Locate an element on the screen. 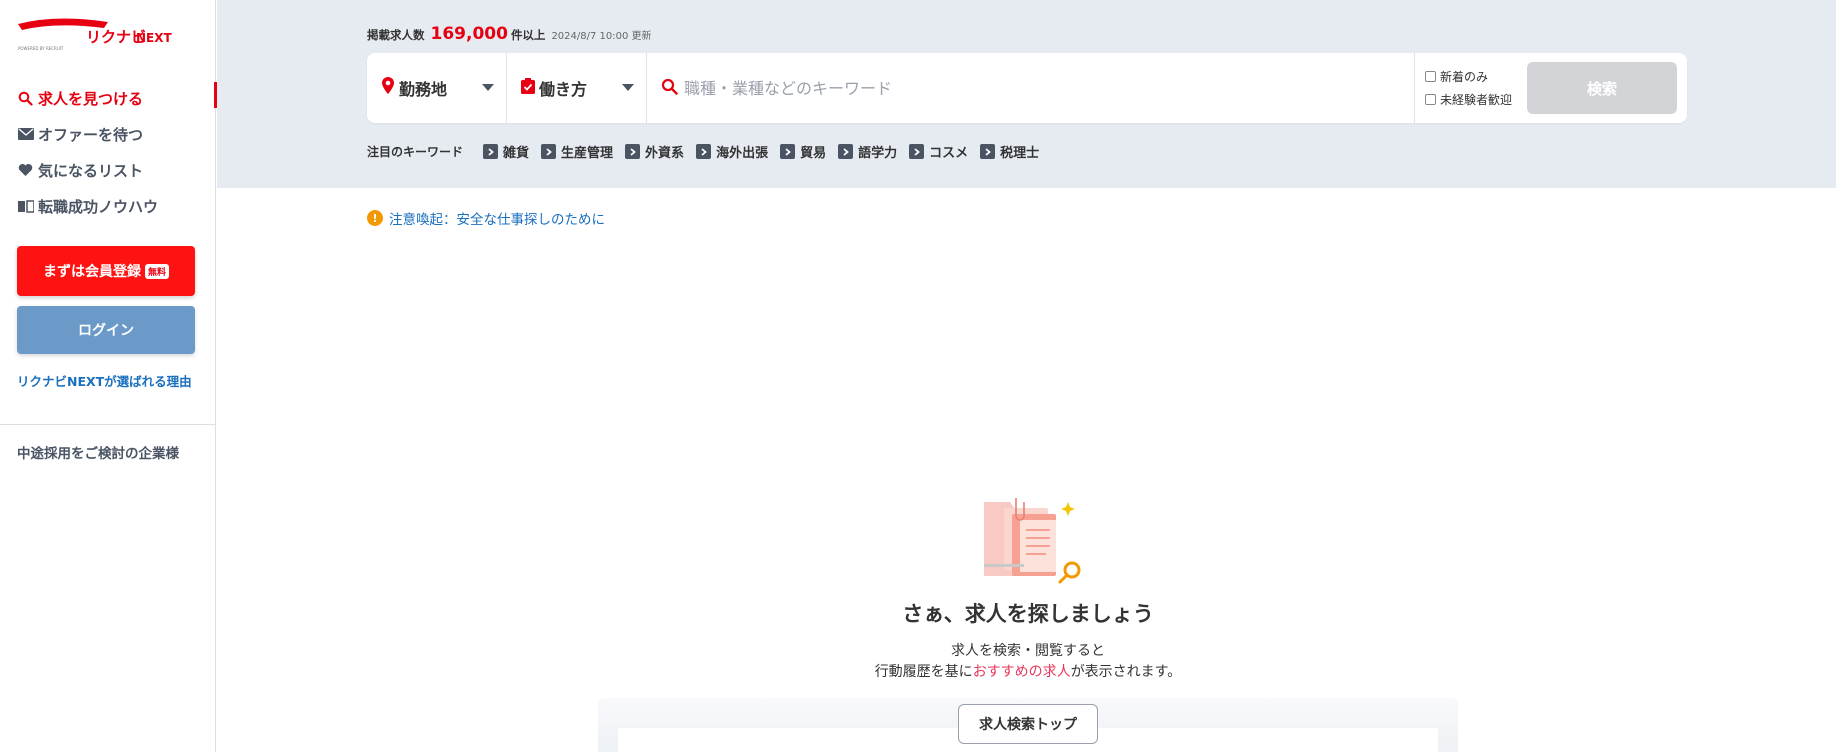  job-count-value: 169,000 is located at coordinates (469, 34).